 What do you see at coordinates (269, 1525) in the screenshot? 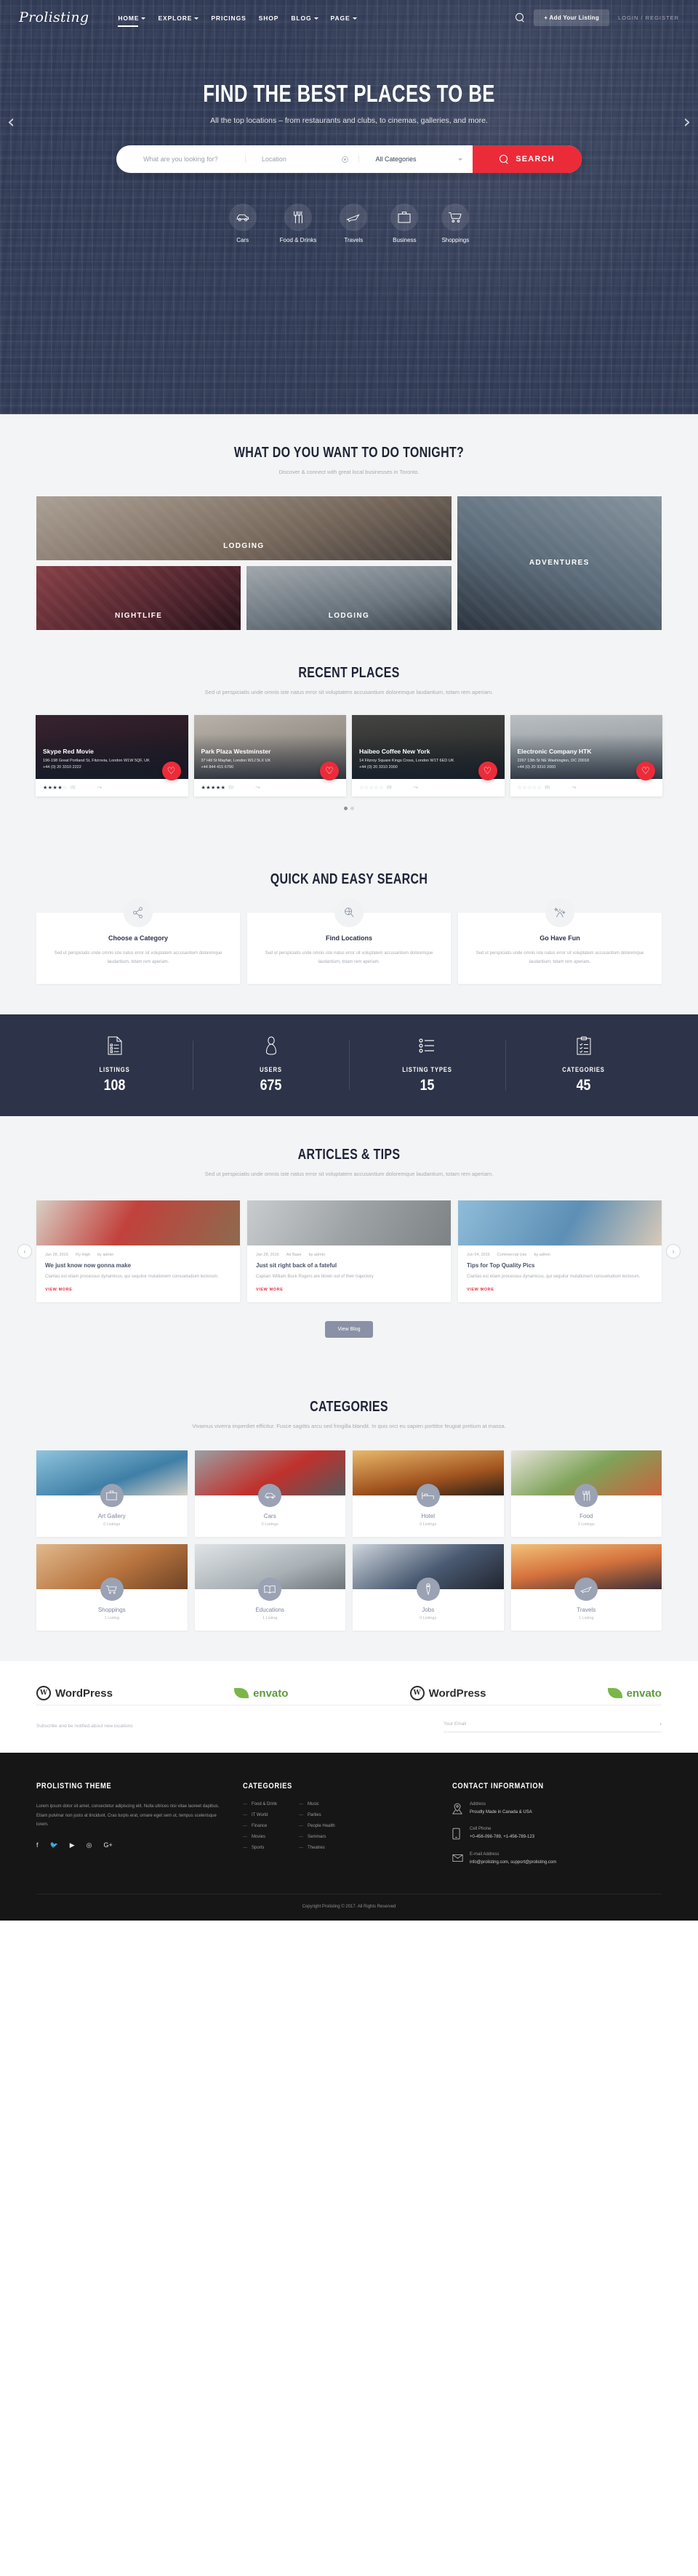
I see `category-listings: 0 Listings` at bounding box center [269, 1525].